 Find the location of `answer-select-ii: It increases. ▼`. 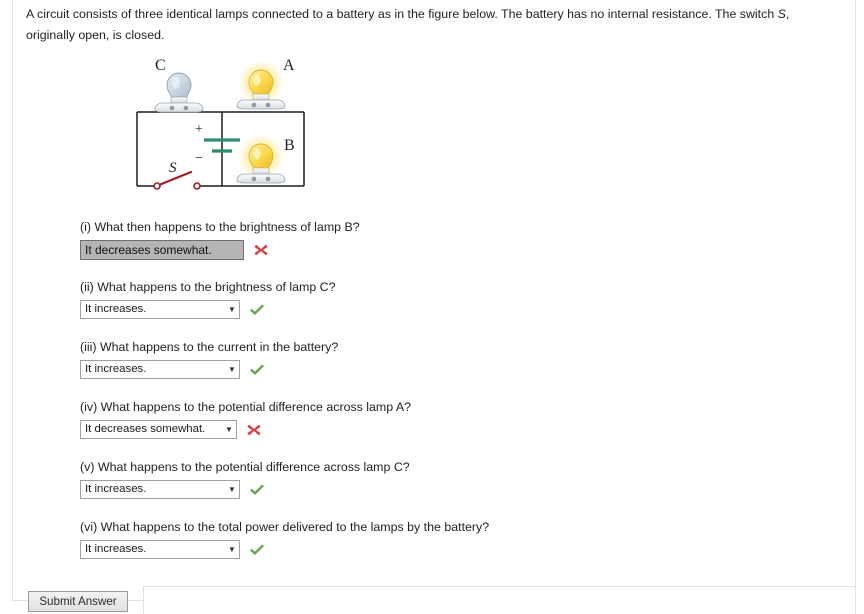

answer-select-ii: It increases. ▼ is located at coordinates (160, 309).